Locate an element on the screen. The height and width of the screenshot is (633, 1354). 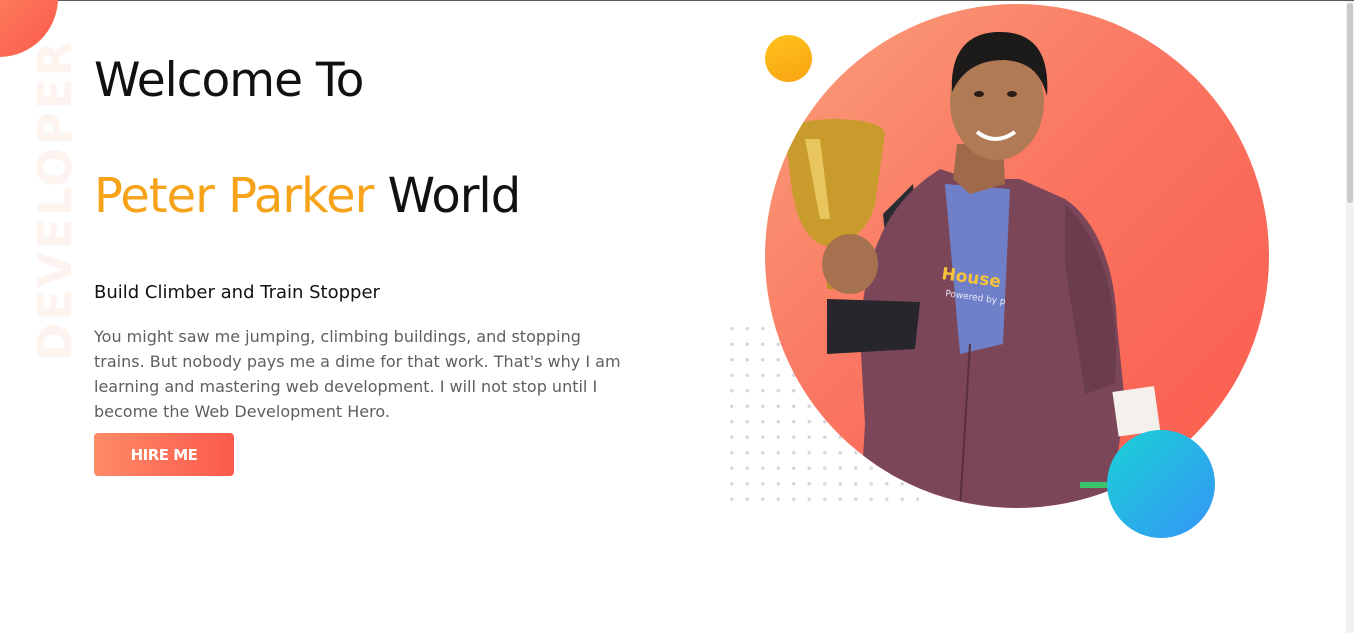
name-rest: World is located at coordinates (454, 196).